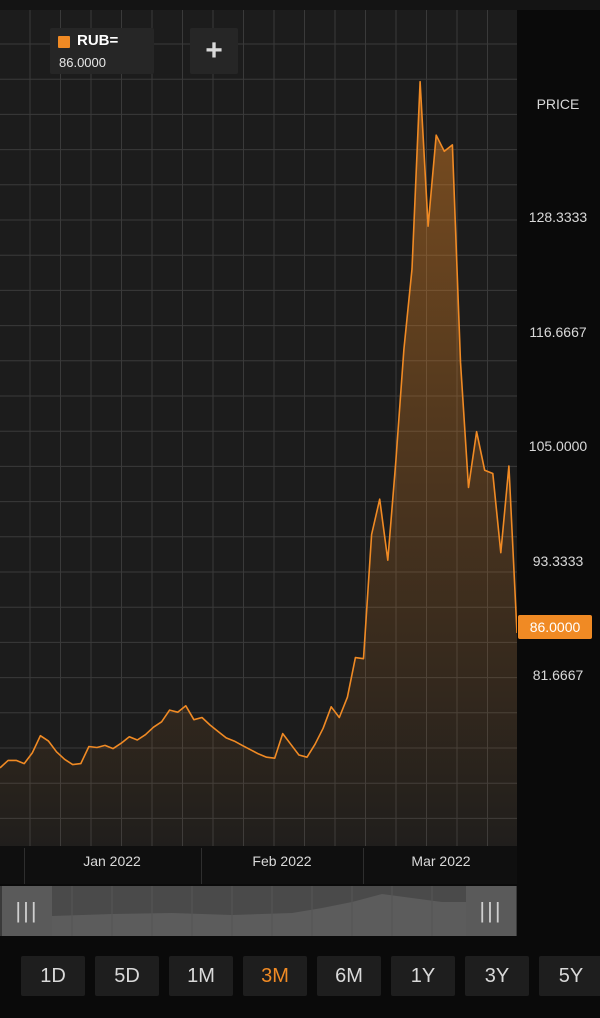 Image resolution: width=600 pixels, height=1018 pixels. I want to click on range-button-1d: 1D, so click(53, 976).